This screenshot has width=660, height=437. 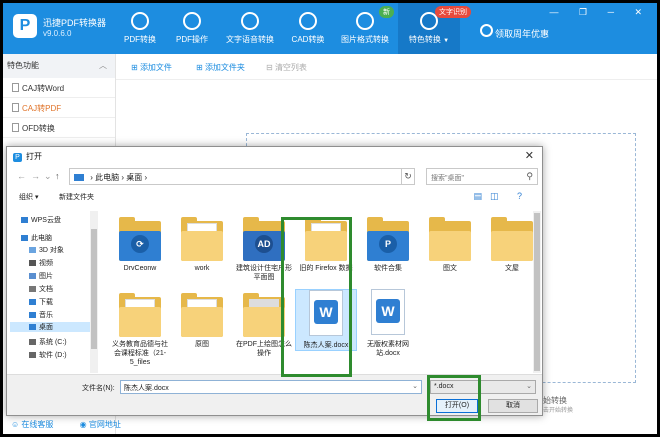 I want to click on content-scrollbar, so click(x=537, y=292).